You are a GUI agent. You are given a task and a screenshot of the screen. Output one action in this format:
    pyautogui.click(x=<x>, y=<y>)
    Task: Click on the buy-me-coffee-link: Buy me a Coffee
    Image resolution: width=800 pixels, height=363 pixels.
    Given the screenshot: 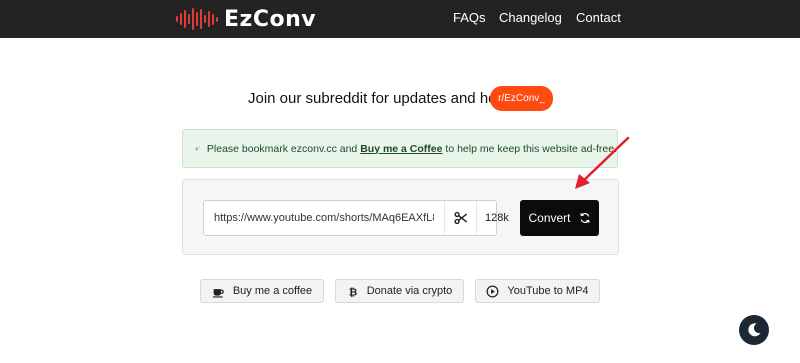 What is the action you would take?
    pyautogui.click(x=401, y=149)
    